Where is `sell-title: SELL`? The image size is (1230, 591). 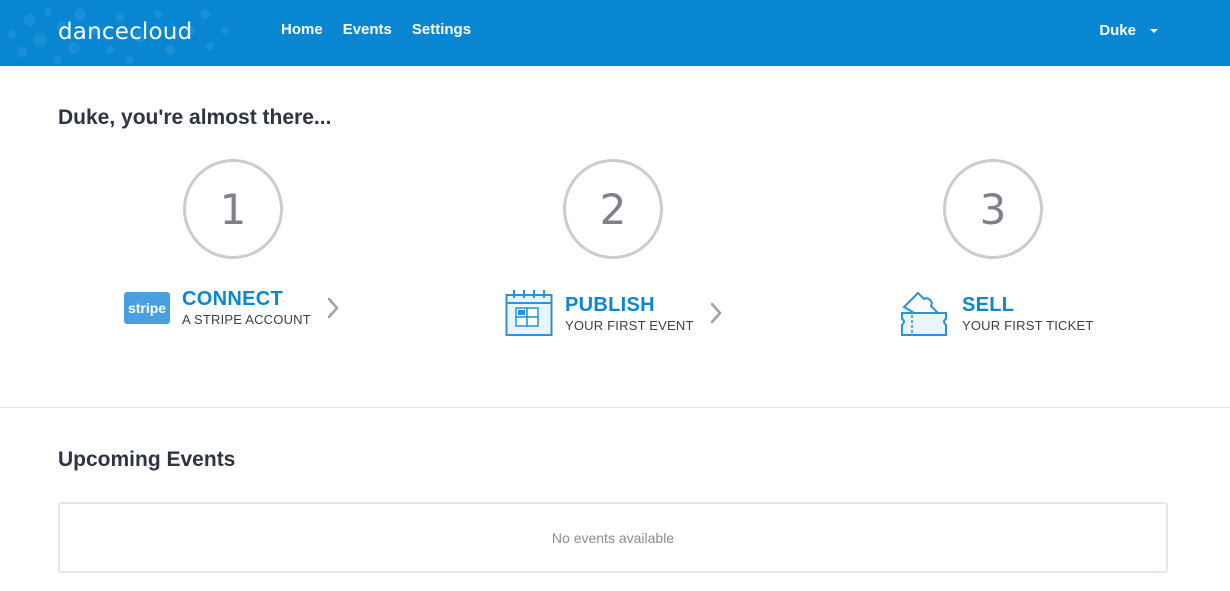 sell-title: SELL is located at coordinates (988, 304).